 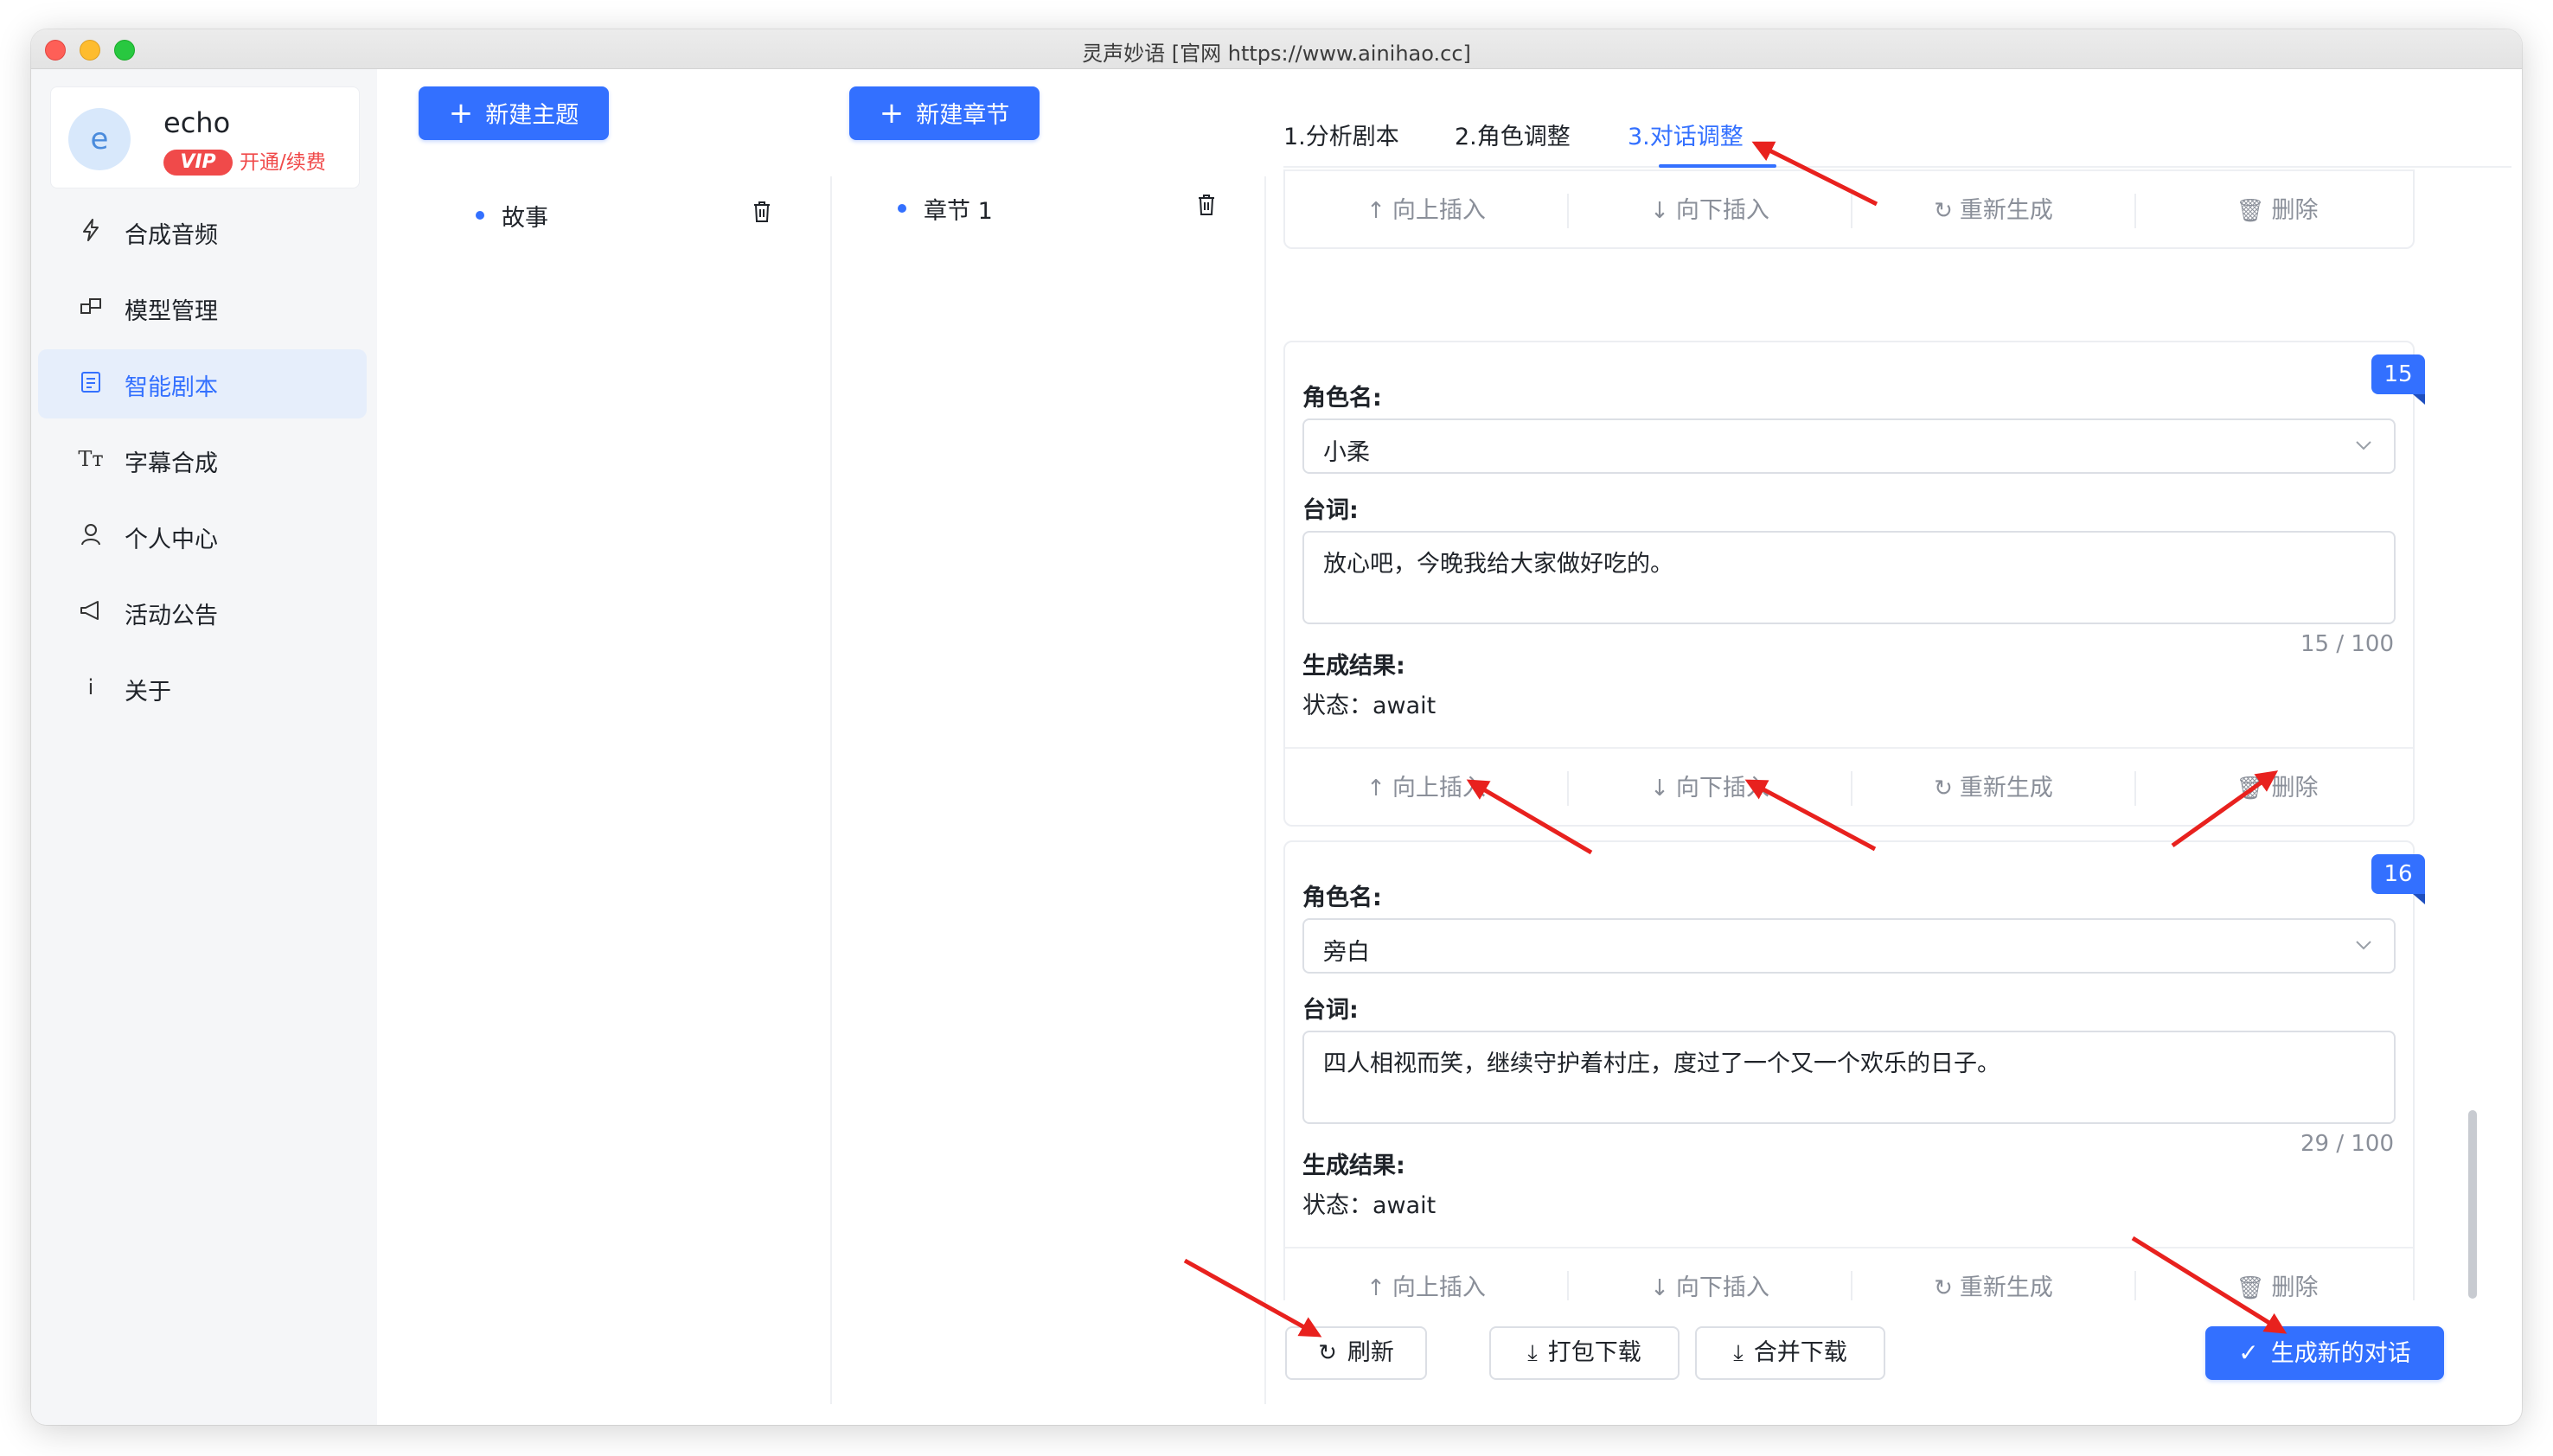 I want to click on role-select-value: 小柔, so click(x=1346, y=452).